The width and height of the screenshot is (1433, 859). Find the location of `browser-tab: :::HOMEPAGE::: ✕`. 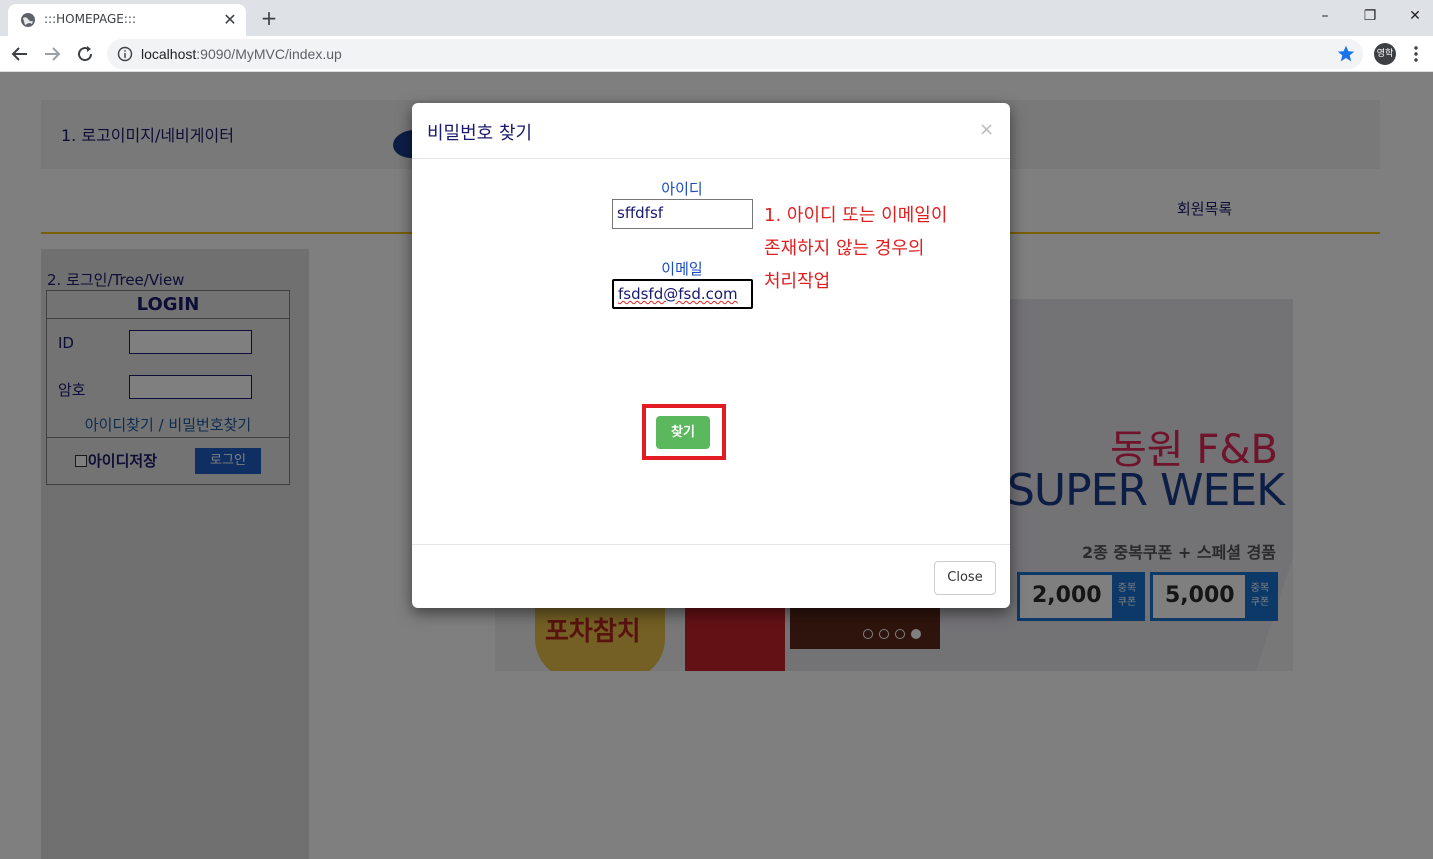

browser-tab: :::HOMEPAGE::: ✕ is located at coordinates (127, 20).